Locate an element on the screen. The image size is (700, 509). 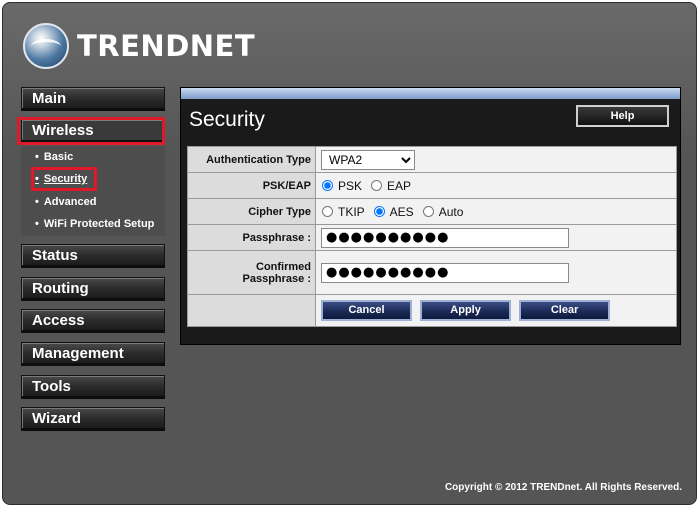
sidebar-item-main: Main is located at coordinates (93, 99).